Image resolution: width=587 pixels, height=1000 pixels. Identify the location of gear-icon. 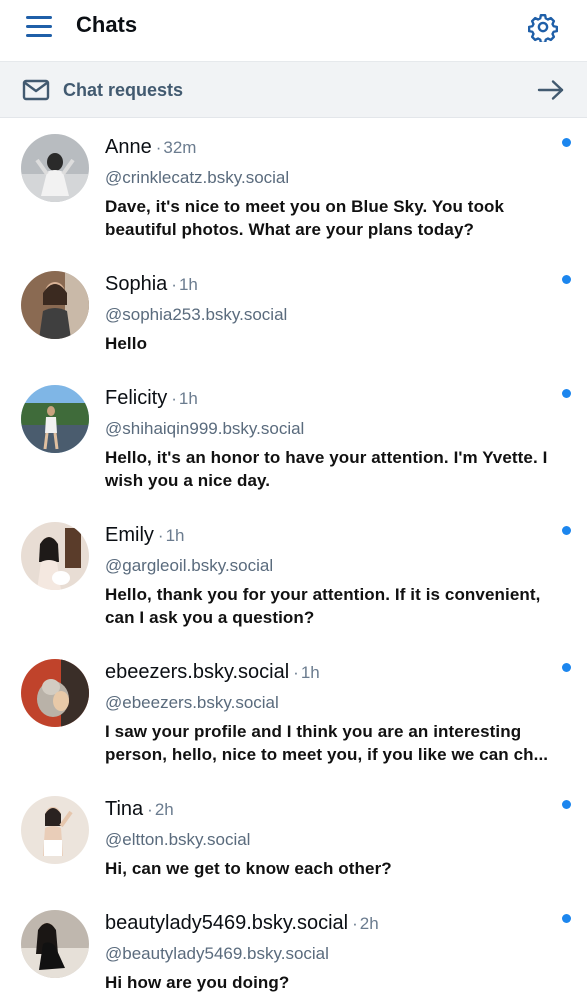
(543, 28).